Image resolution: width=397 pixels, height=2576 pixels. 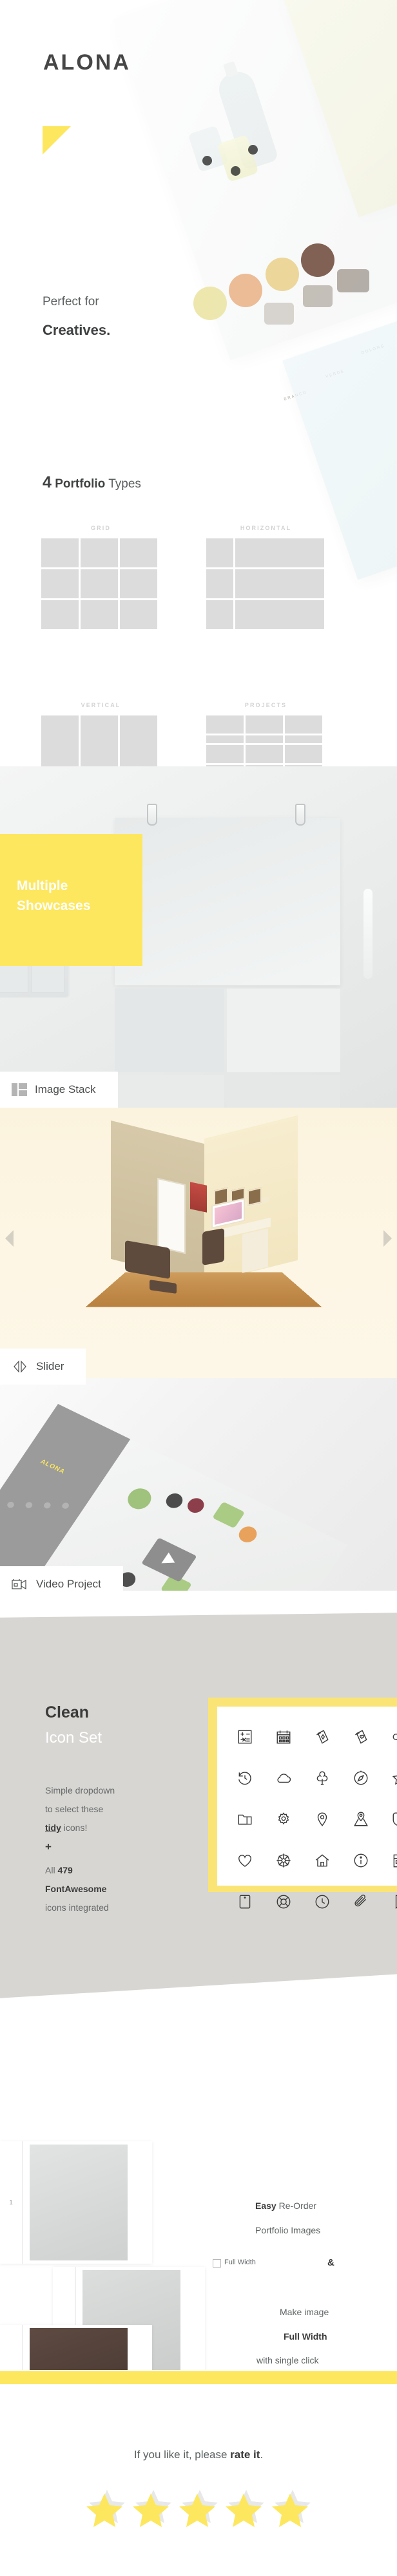 I want to click on link-icon, so click(x=388, y=1737).